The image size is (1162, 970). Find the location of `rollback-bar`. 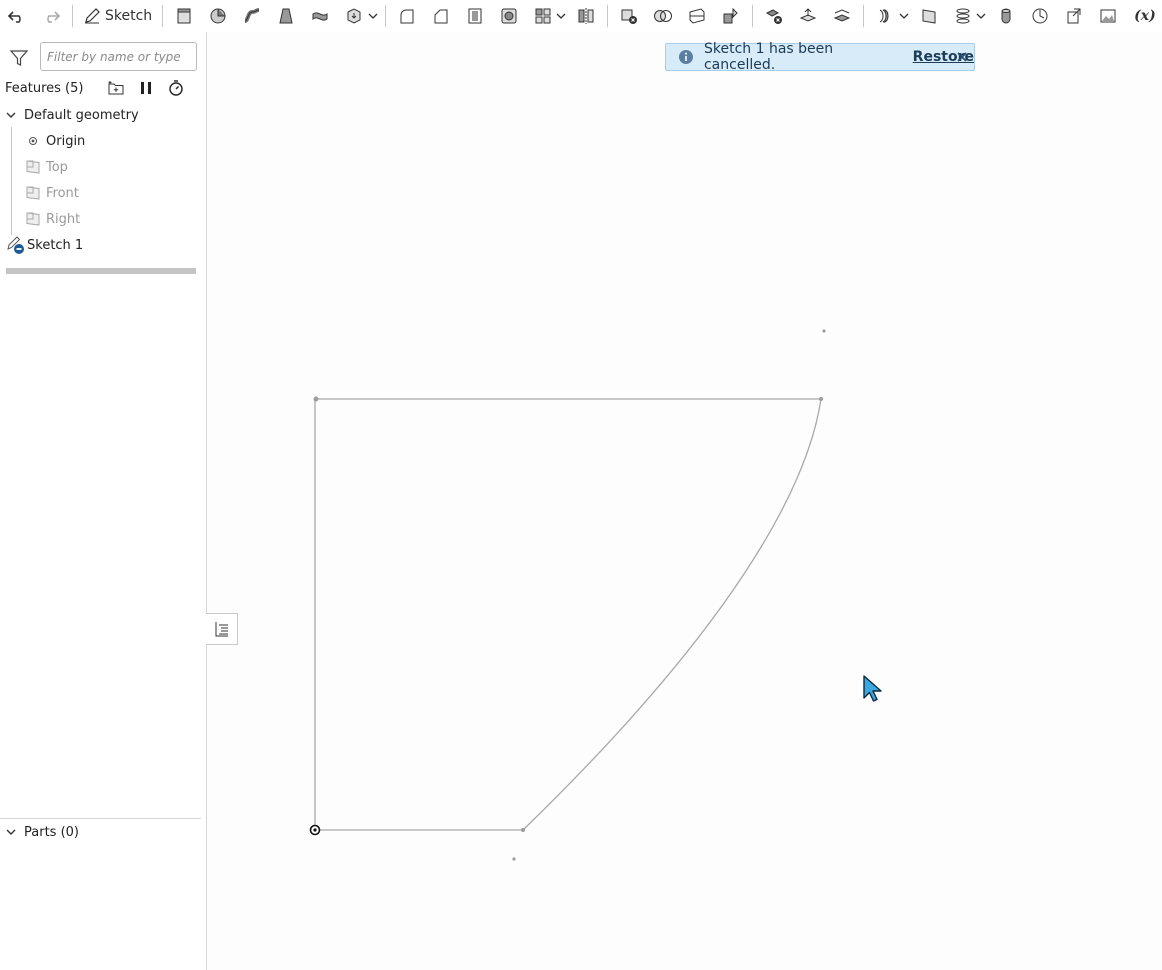

rollback-bar is located at coordinates (101, 271).